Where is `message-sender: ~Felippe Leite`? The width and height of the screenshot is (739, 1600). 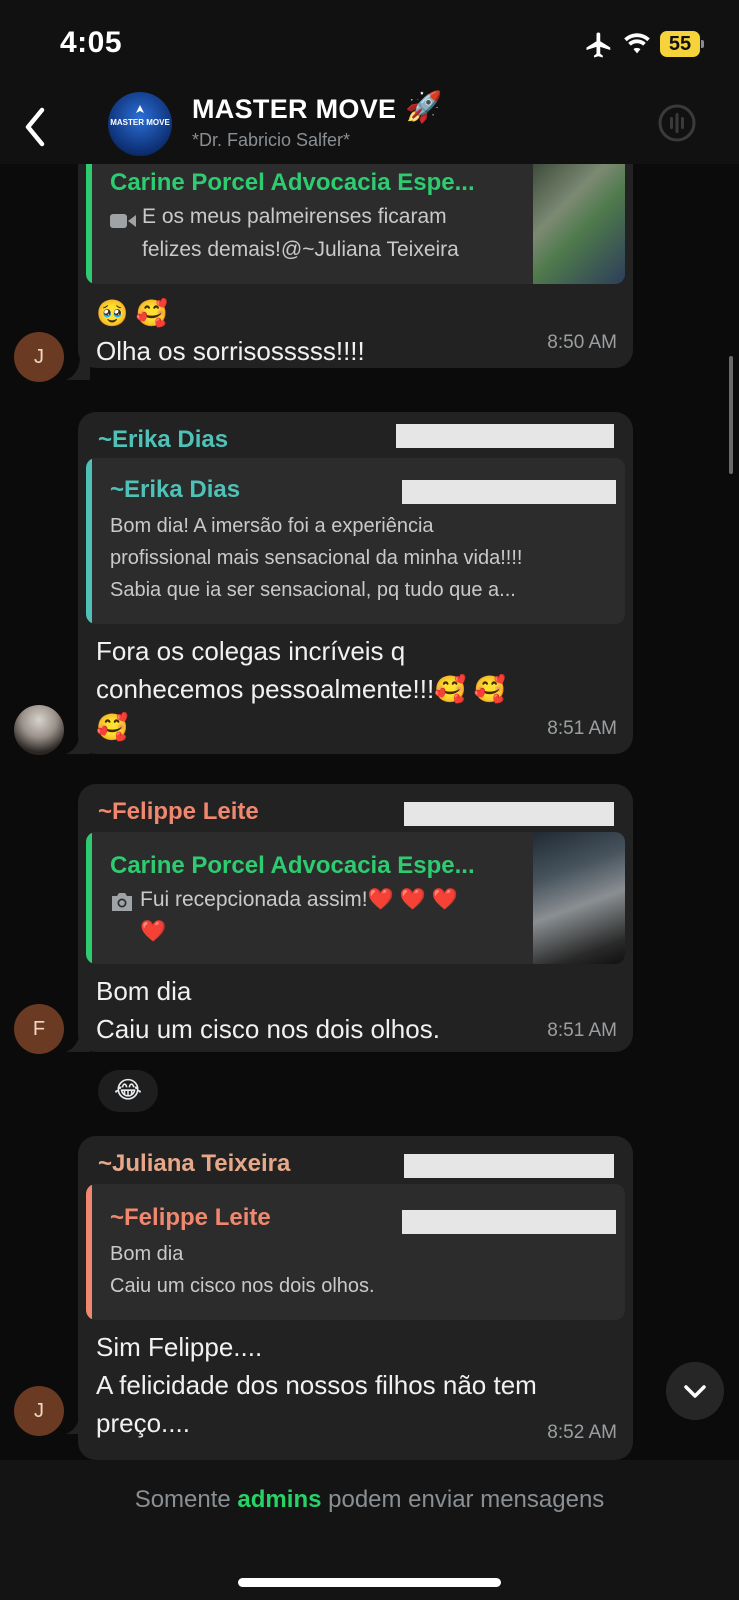
message-sender: ~Felippe Leite is located at coordinates (178, 812).